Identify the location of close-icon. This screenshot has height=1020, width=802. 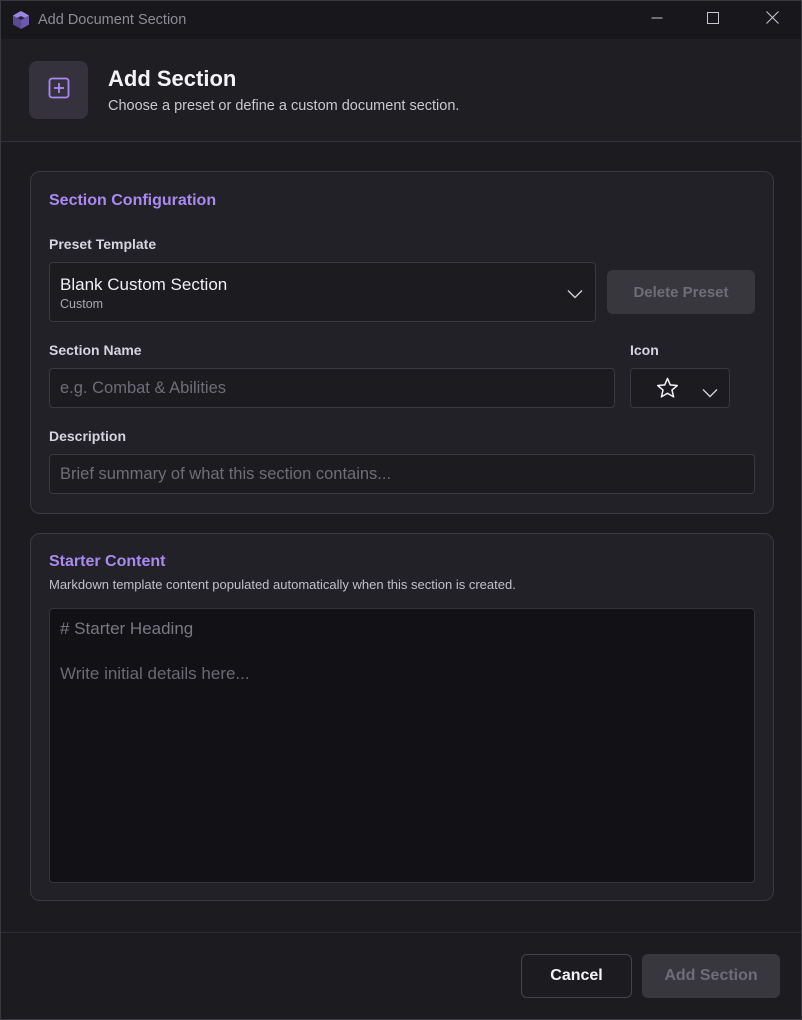
(772, 20).